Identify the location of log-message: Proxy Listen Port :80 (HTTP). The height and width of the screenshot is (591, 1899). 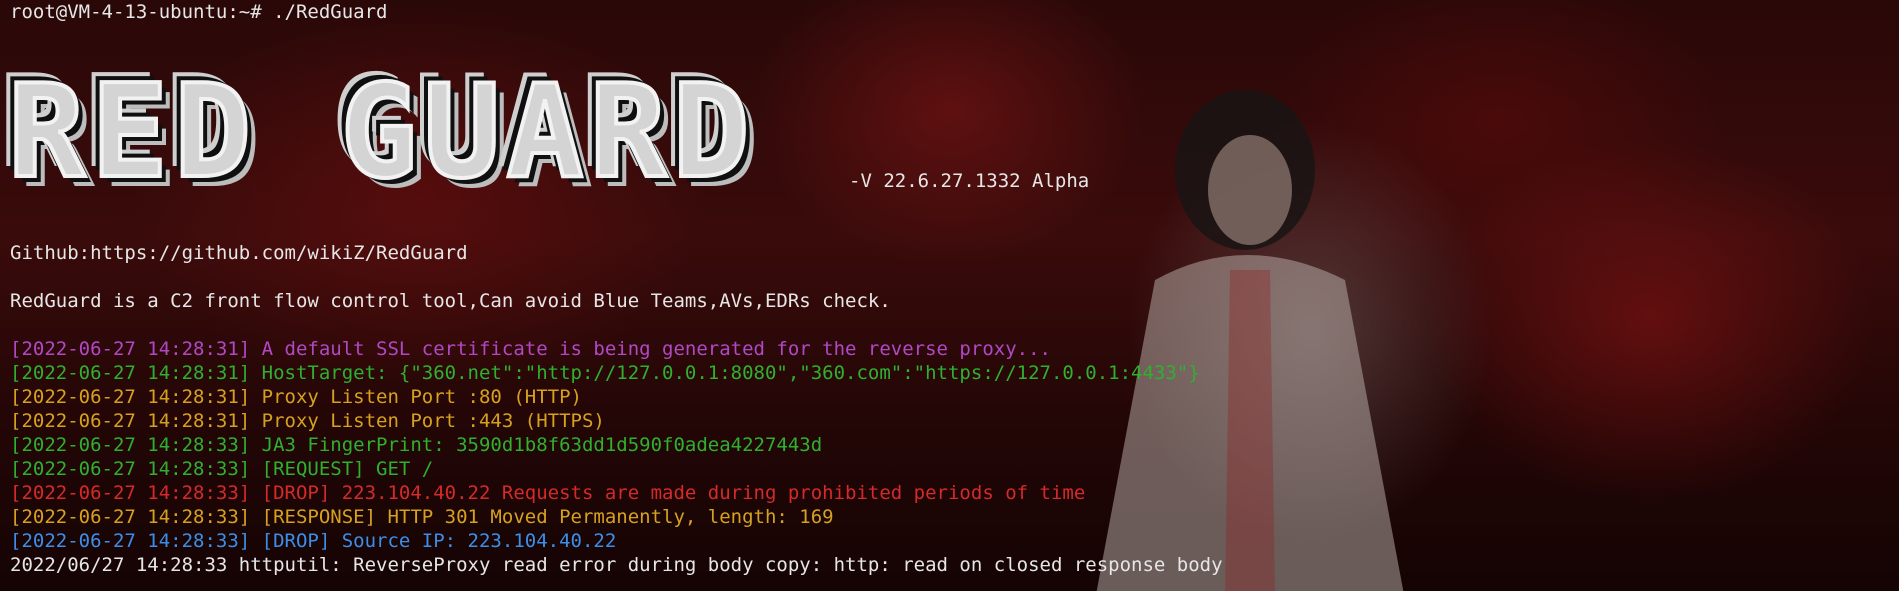
(416, 397).